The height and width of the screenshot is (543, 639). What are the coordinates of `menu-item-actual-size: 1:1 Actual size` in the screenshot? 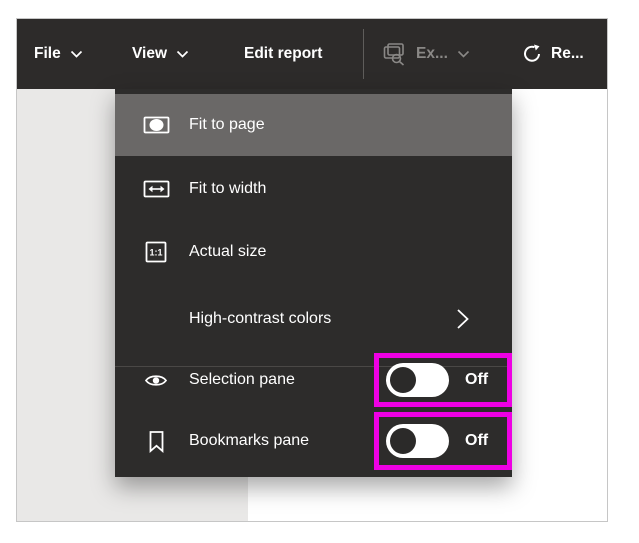 It's located at (313, 252).